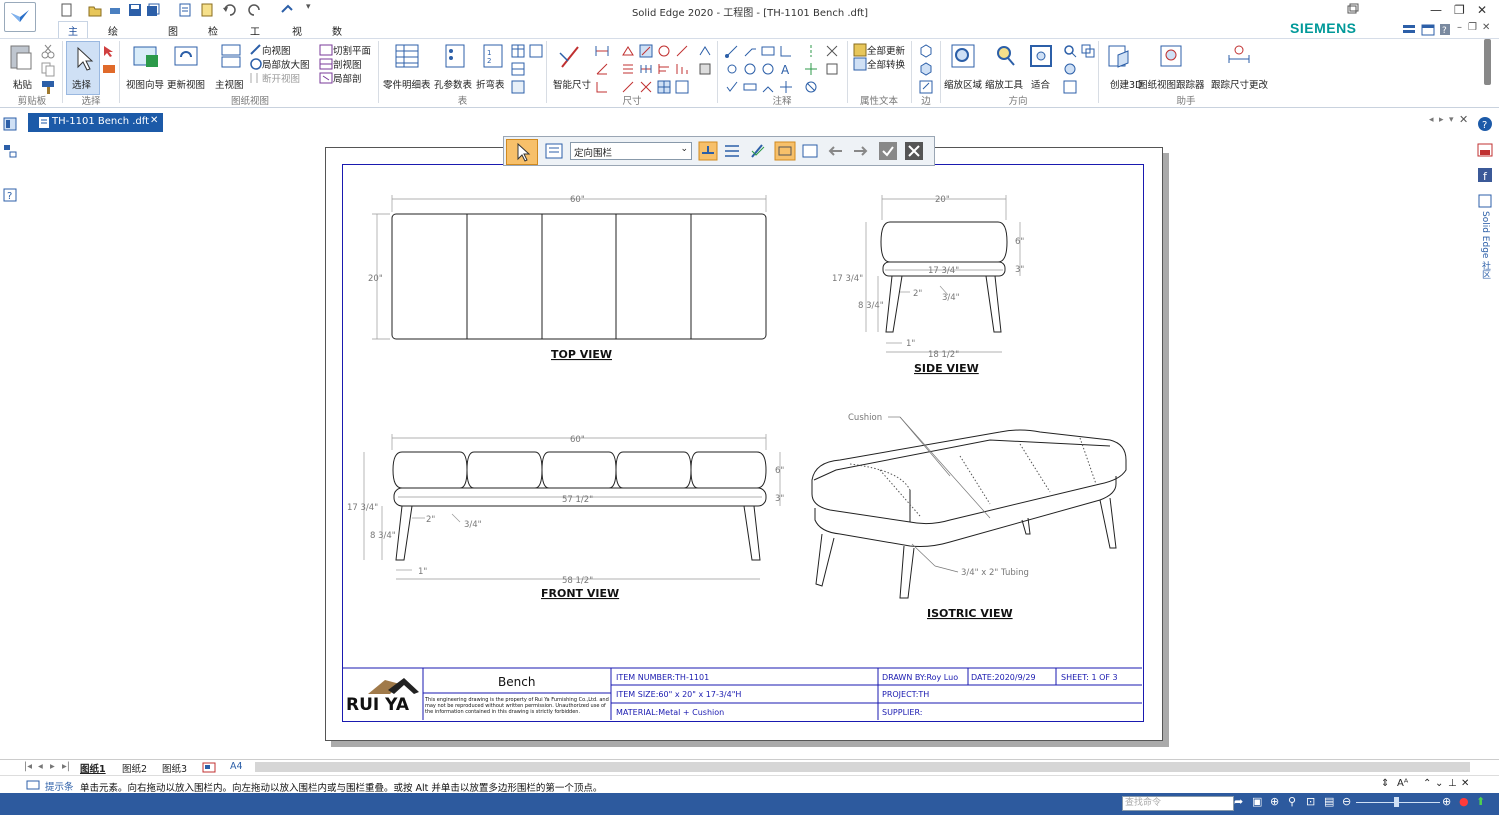 This screenshot has height=815, width=1499. What do you see at coordinates (10, 195) in the screenshot?
I see `help-panel-icon: ?` at bounding box center [10, 195].